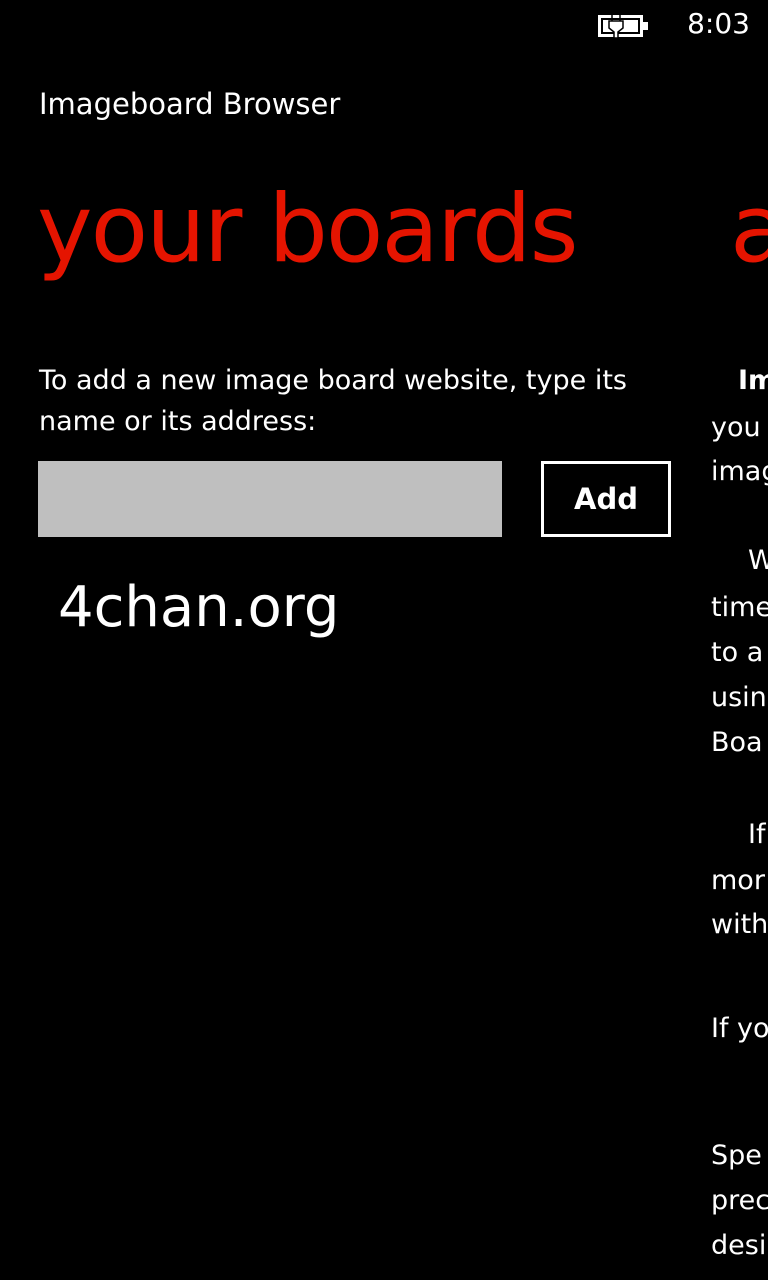 This screenshot has width=768, height=1280. I want to click on battery-charging-icon, so click(623, 26).